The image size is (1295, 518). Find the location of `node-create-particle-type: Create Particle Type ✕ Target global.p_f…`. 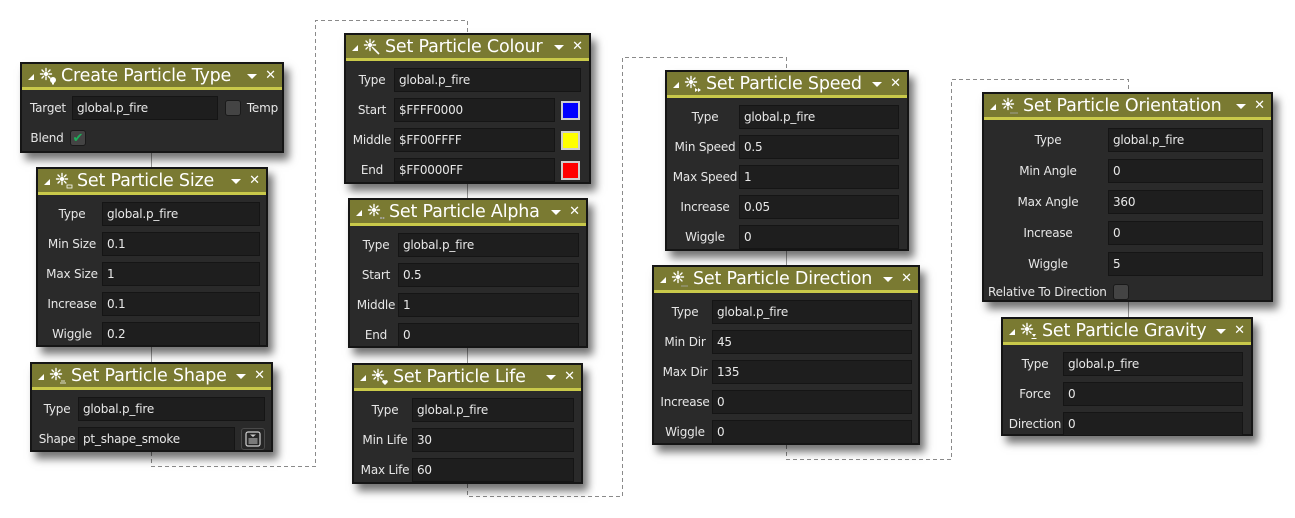

node-create-particle-type: Create Particle Type ✕ Target global.p_f… is located at coordinates (152, 107).